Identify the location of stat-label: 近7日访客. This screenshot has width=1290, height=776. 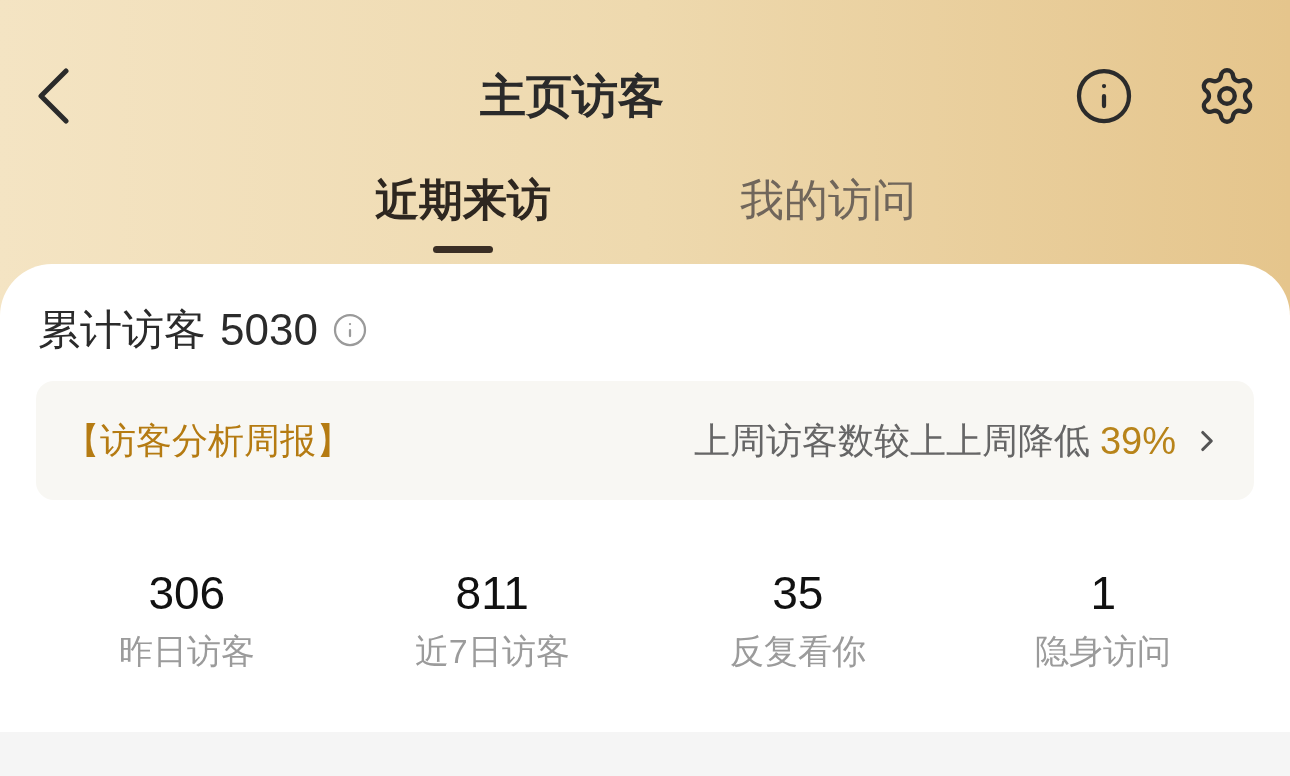
(492, 651).